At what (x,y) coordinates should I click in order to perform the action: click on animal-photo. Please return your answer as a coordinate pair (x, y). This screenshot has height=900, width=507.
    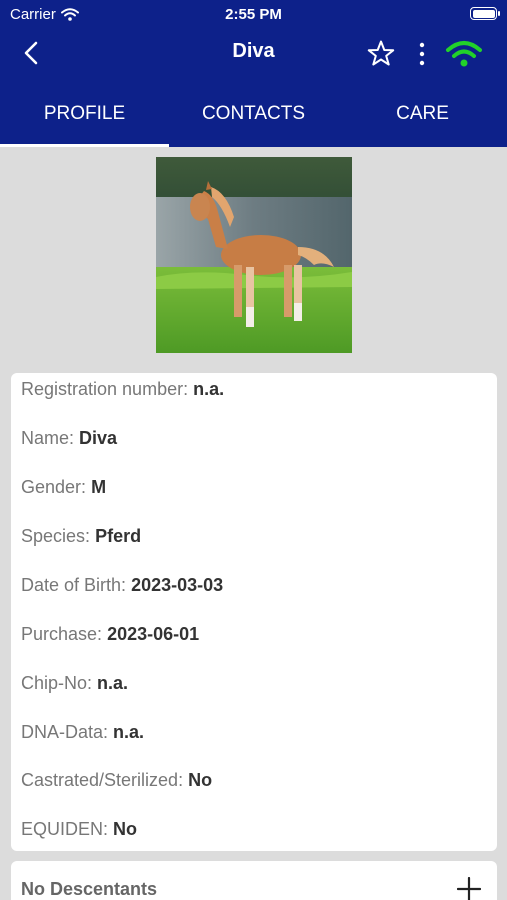
    Looking at the image, I should click on (254, 255).